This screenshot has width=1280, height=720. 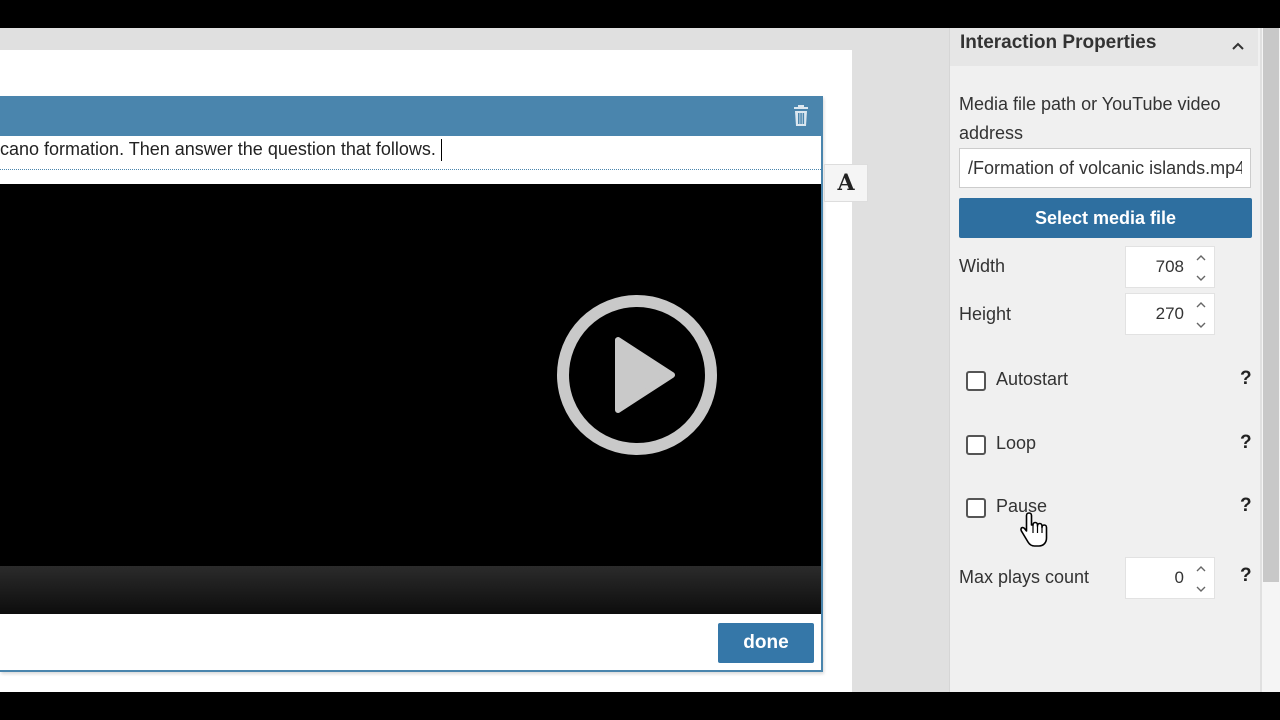 What do you see at coordinates (801, 116) in the screenshot?
I see `trash-icon` at bounding box center [801, 116].